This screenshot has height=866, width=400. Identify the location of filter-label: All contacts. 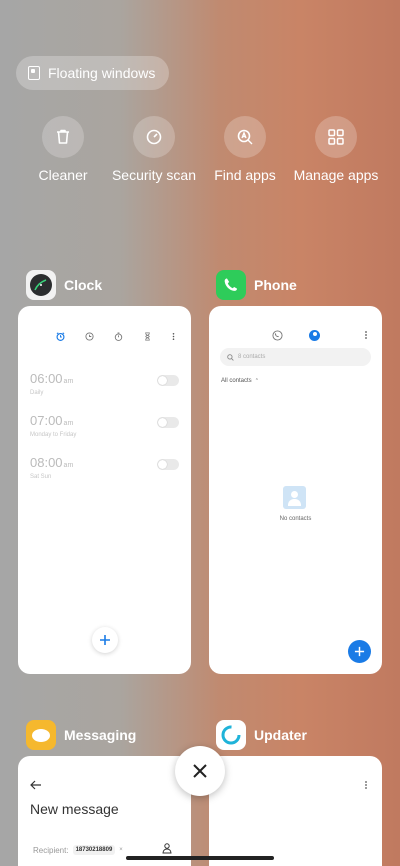
(236, 381).